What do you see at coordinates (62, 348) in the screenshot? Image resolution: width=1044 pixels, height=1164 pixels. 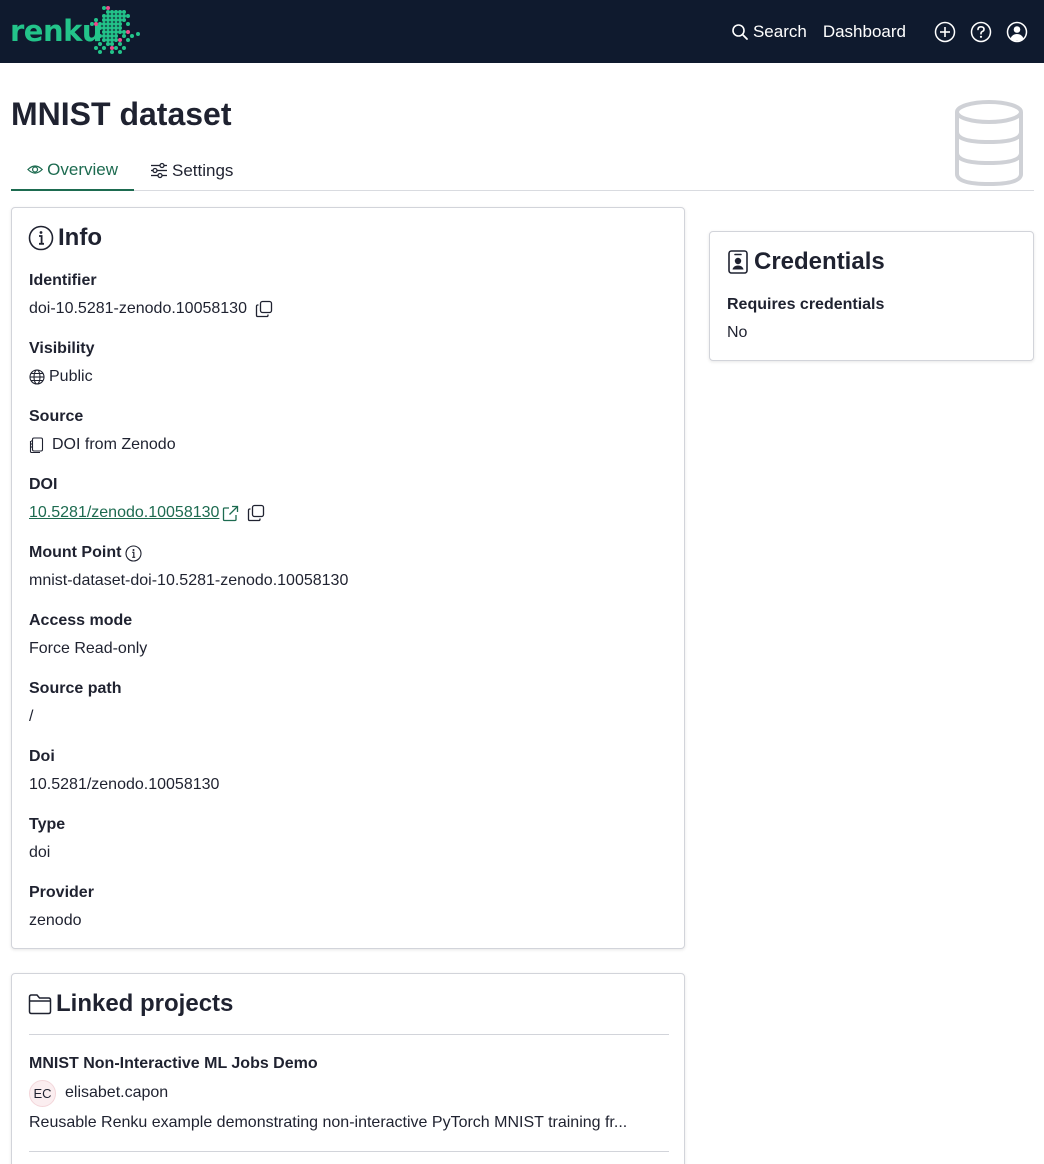 I see `visibility-label: Visibility` at bounding box center [62, 348].